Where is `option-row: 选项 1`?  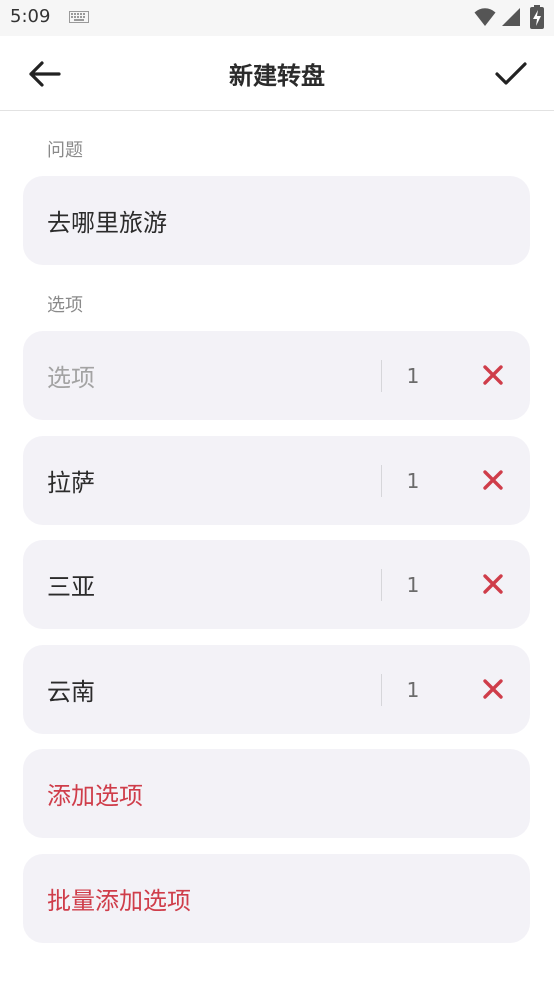
option-row: 选项 1 is located at coordinates (276, 375).